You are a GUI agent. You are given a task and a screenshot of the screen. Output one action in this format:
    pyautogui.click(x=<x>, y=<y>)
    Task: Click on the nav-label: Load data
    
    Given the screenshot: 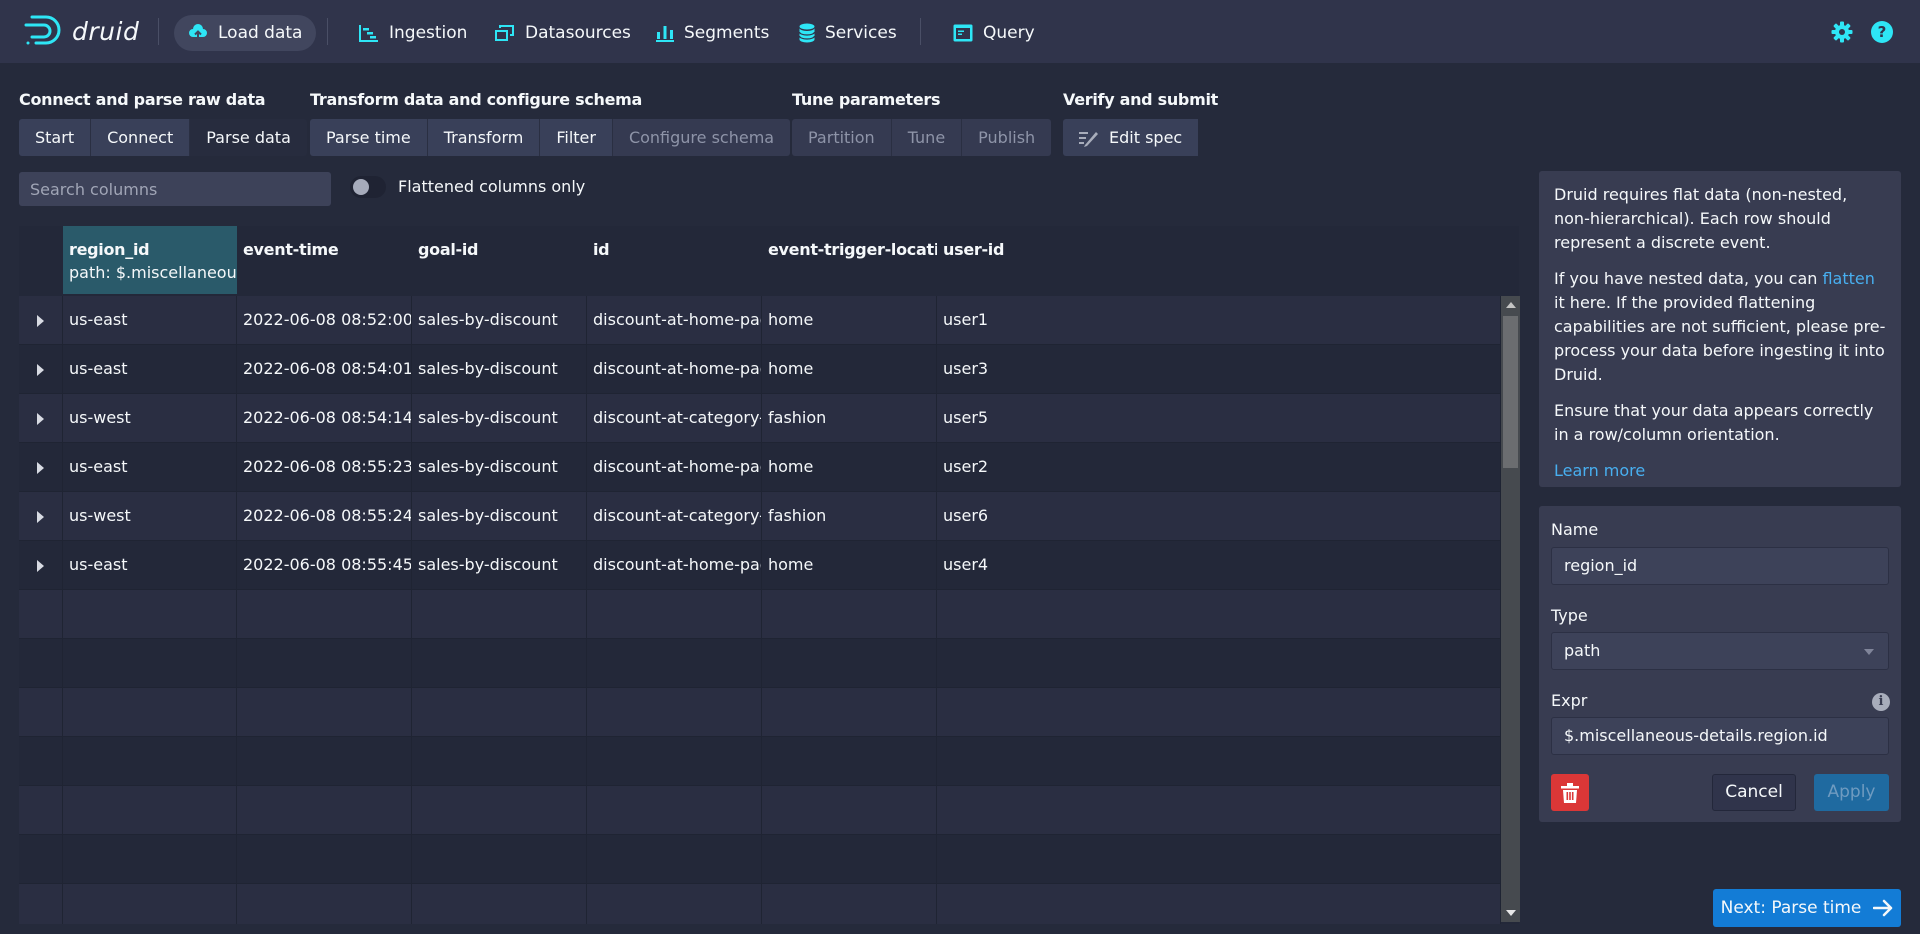 What is the action you would take?
    pyautogui.click(x=260, y=33)
    